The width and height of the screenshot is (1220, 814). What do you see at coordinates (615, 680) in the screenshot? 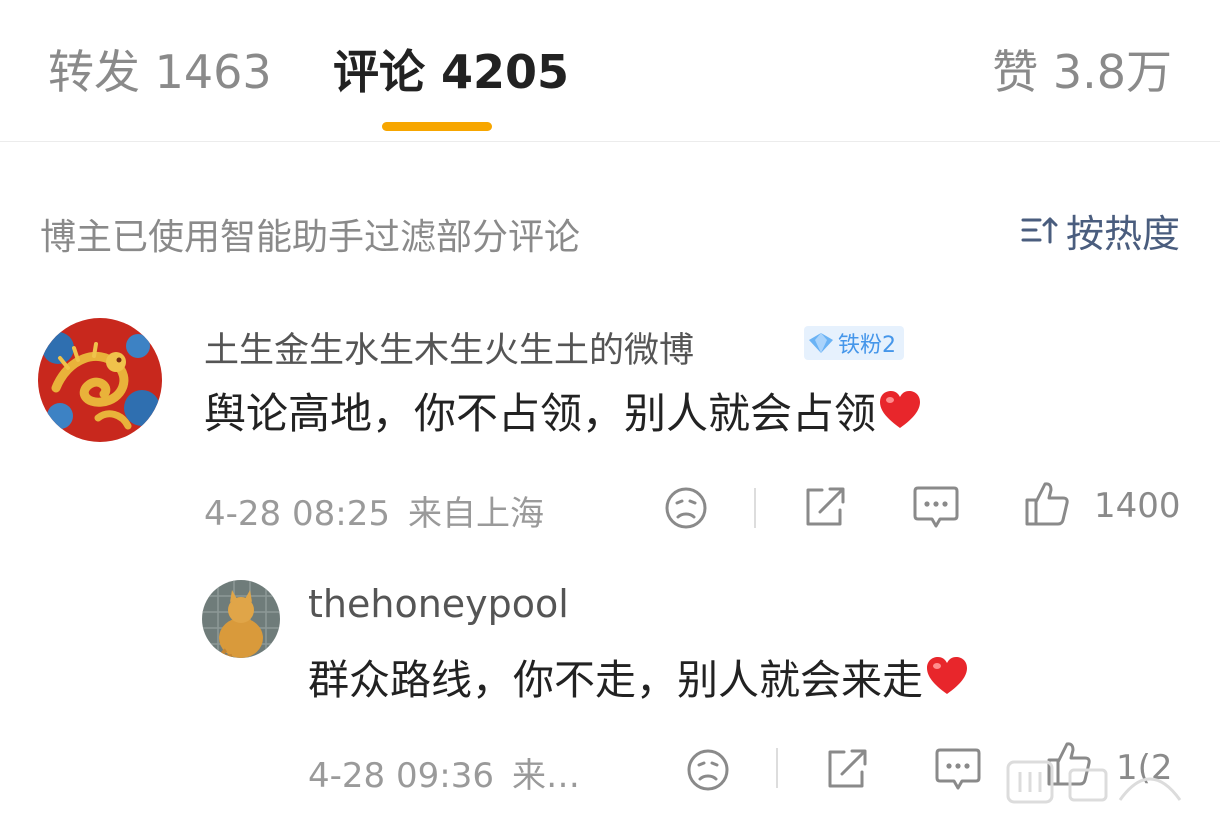
I see `comment-text-content: 群众路线，你不走，别人就会来走` at bounding box center [615, 680].